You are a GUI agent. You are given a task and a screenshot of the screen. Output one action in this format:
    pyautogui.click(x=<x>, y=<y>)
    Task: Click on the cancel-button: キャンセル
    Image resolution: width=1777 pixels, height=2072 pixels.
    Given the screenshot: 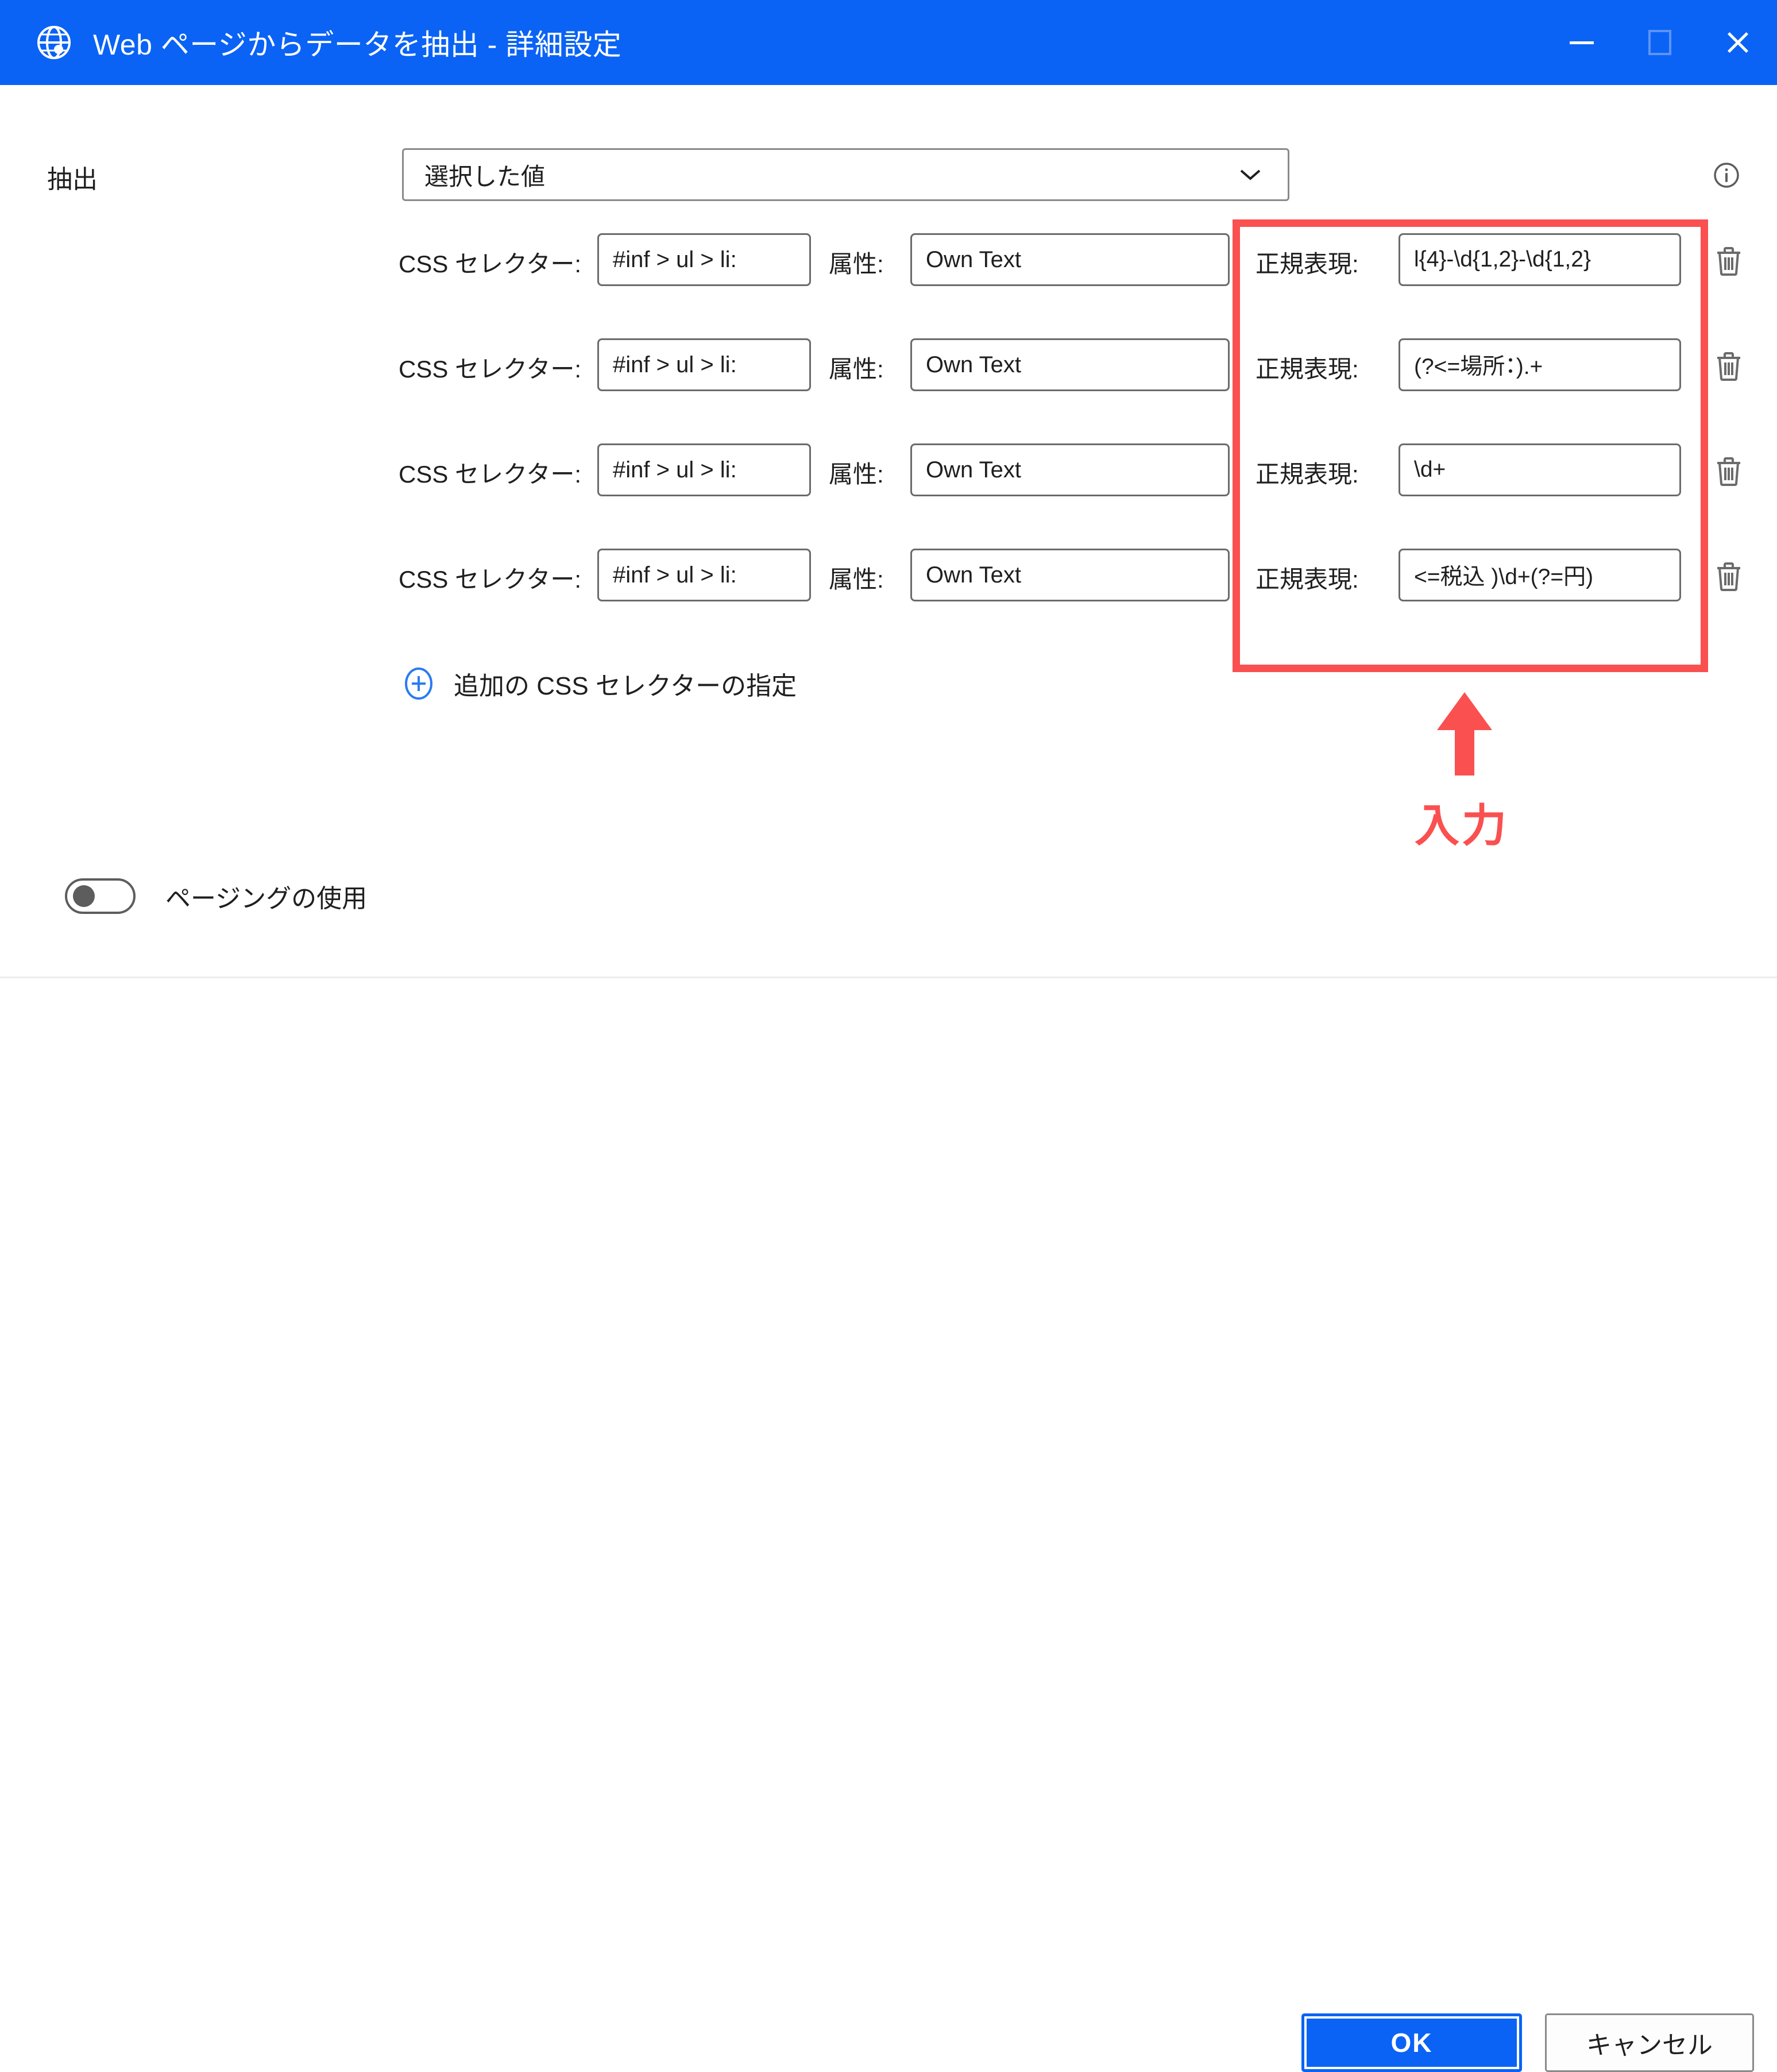 What is the action you would take?
    pyautogui.click(x=1649, y=2043)
    